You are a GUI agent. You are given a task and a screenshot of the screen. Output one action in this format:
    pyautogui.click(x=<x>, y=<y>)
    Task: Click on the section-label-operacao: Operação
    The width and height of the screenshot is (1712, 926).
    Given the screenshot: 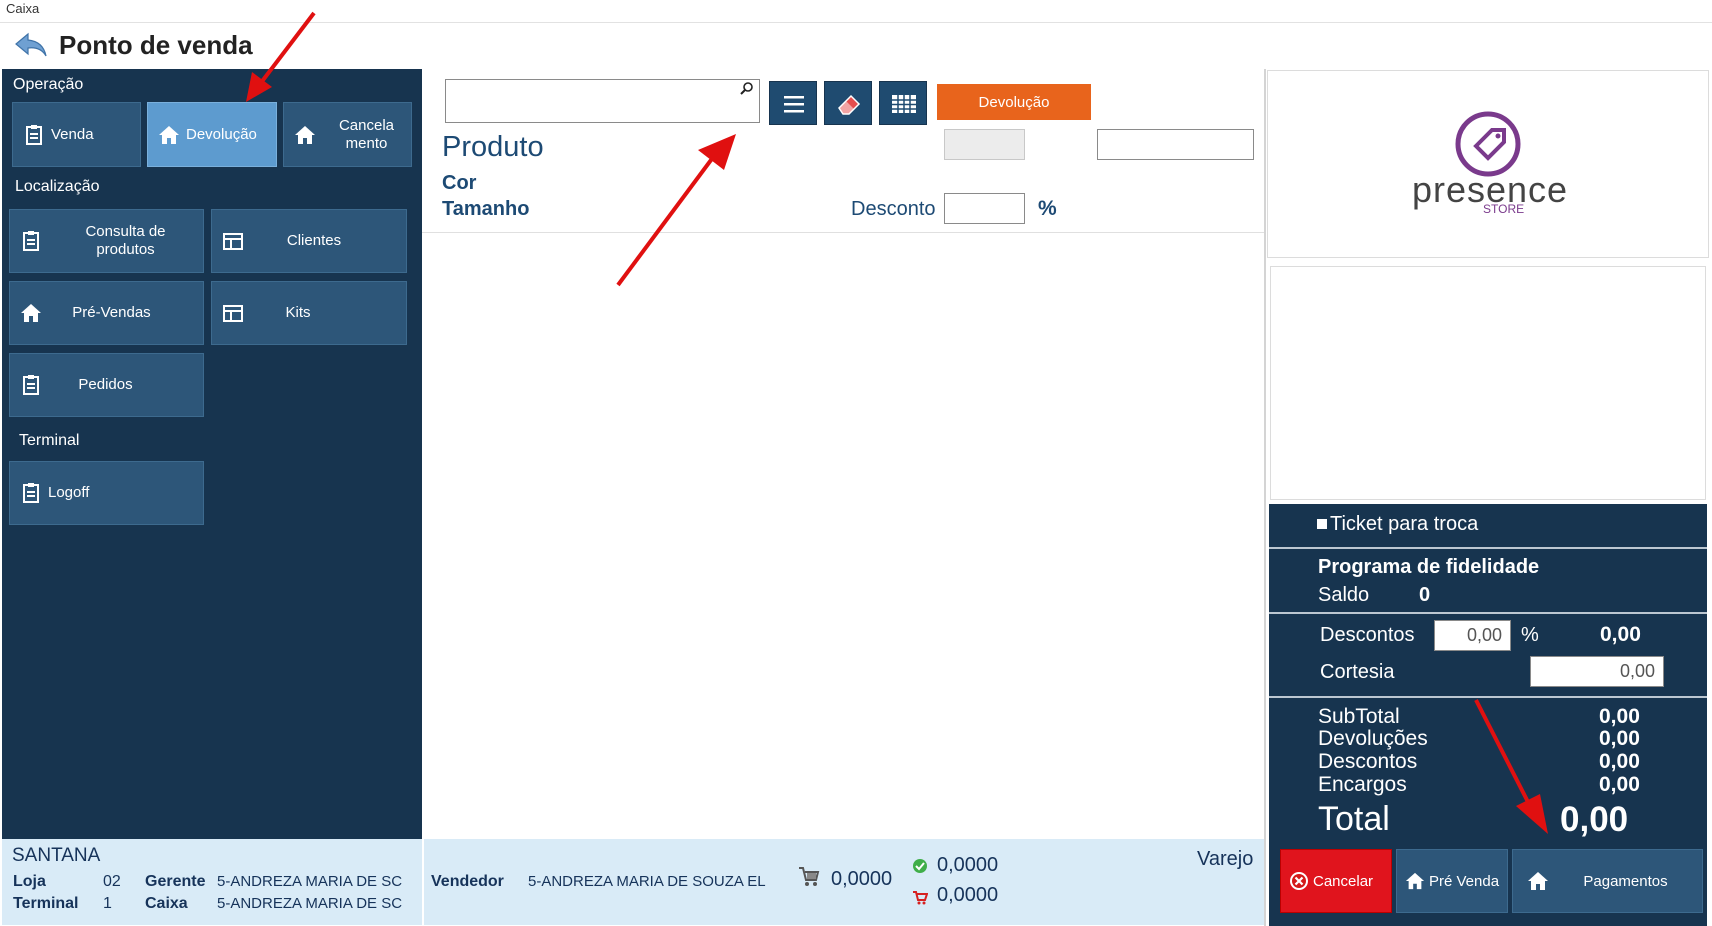 What is the action you would take?
    pyautogui.click(x=48, y=84)
    